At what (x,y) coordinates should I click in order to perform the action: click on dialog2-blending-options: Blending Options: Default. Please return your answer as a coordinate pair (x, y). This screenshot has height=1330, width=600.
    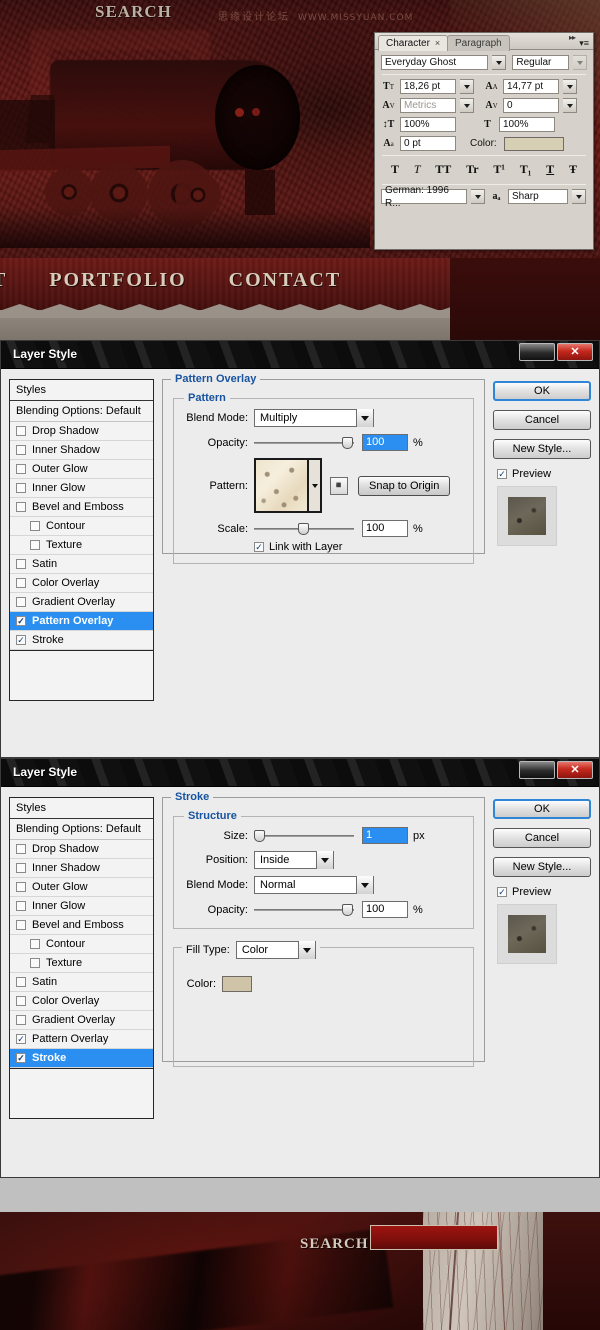
    Looking at the image, I should click on (81, 829).